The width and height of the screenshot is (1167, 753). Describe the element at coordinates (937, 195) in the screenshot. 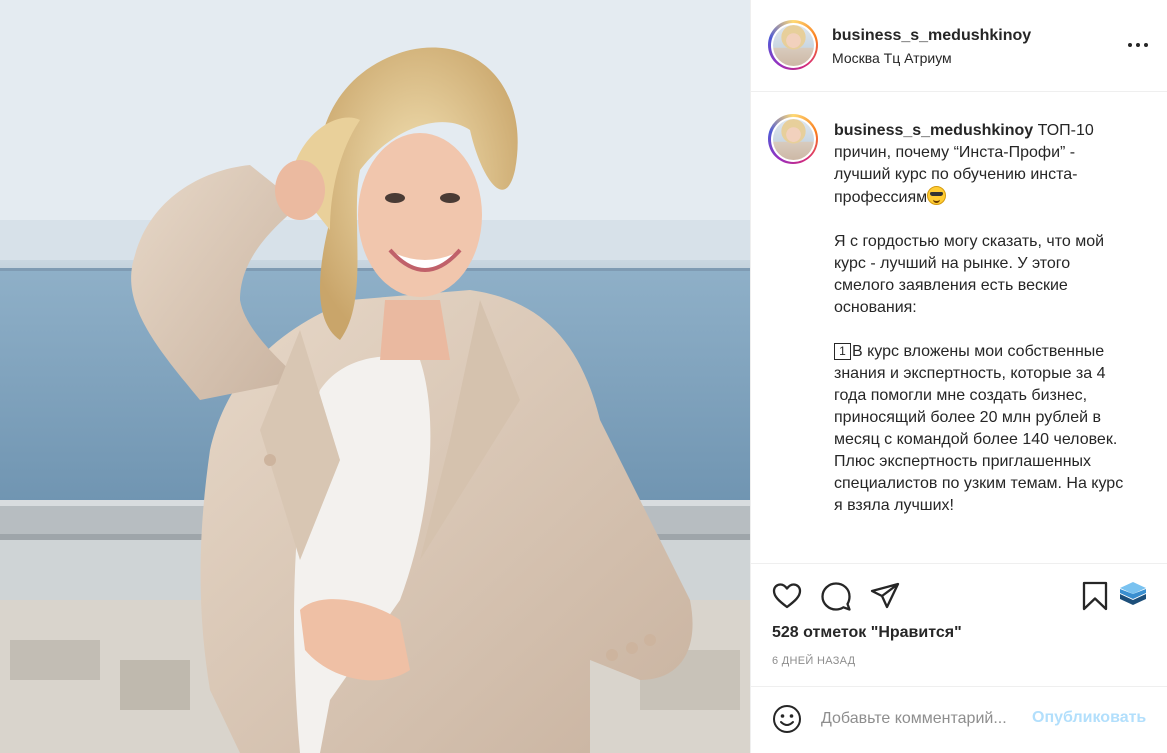

I see `sunglasses-emoji-icon` at that location.